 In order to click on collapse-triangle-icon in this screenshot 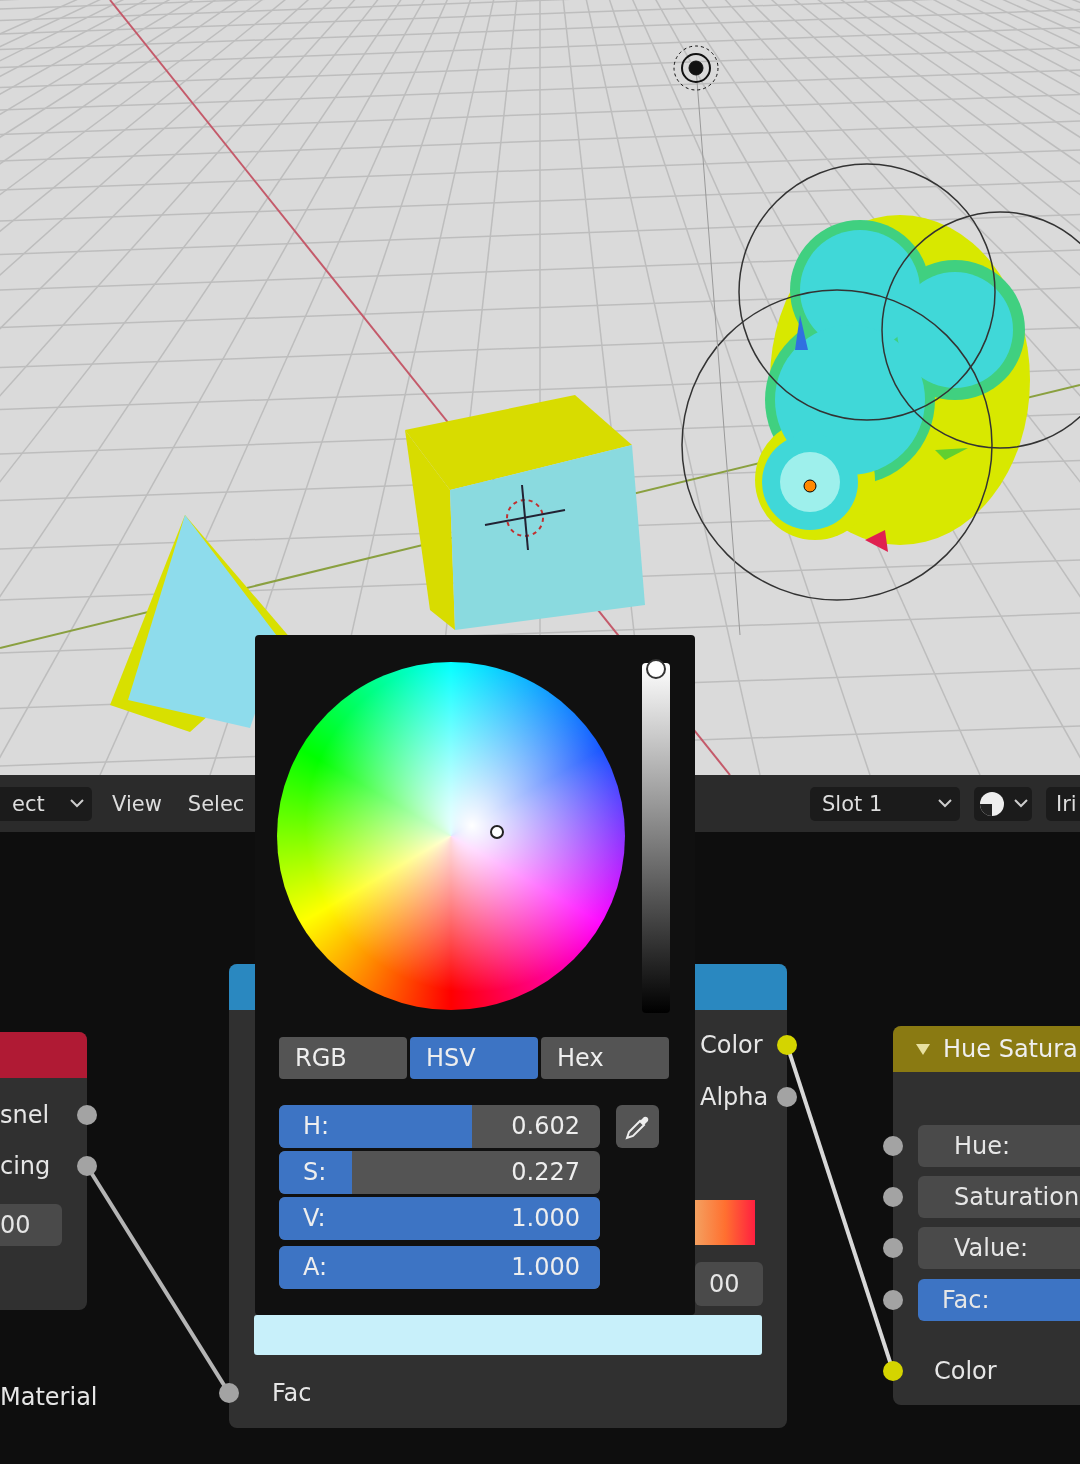, I will do `click(923, 1049)`.